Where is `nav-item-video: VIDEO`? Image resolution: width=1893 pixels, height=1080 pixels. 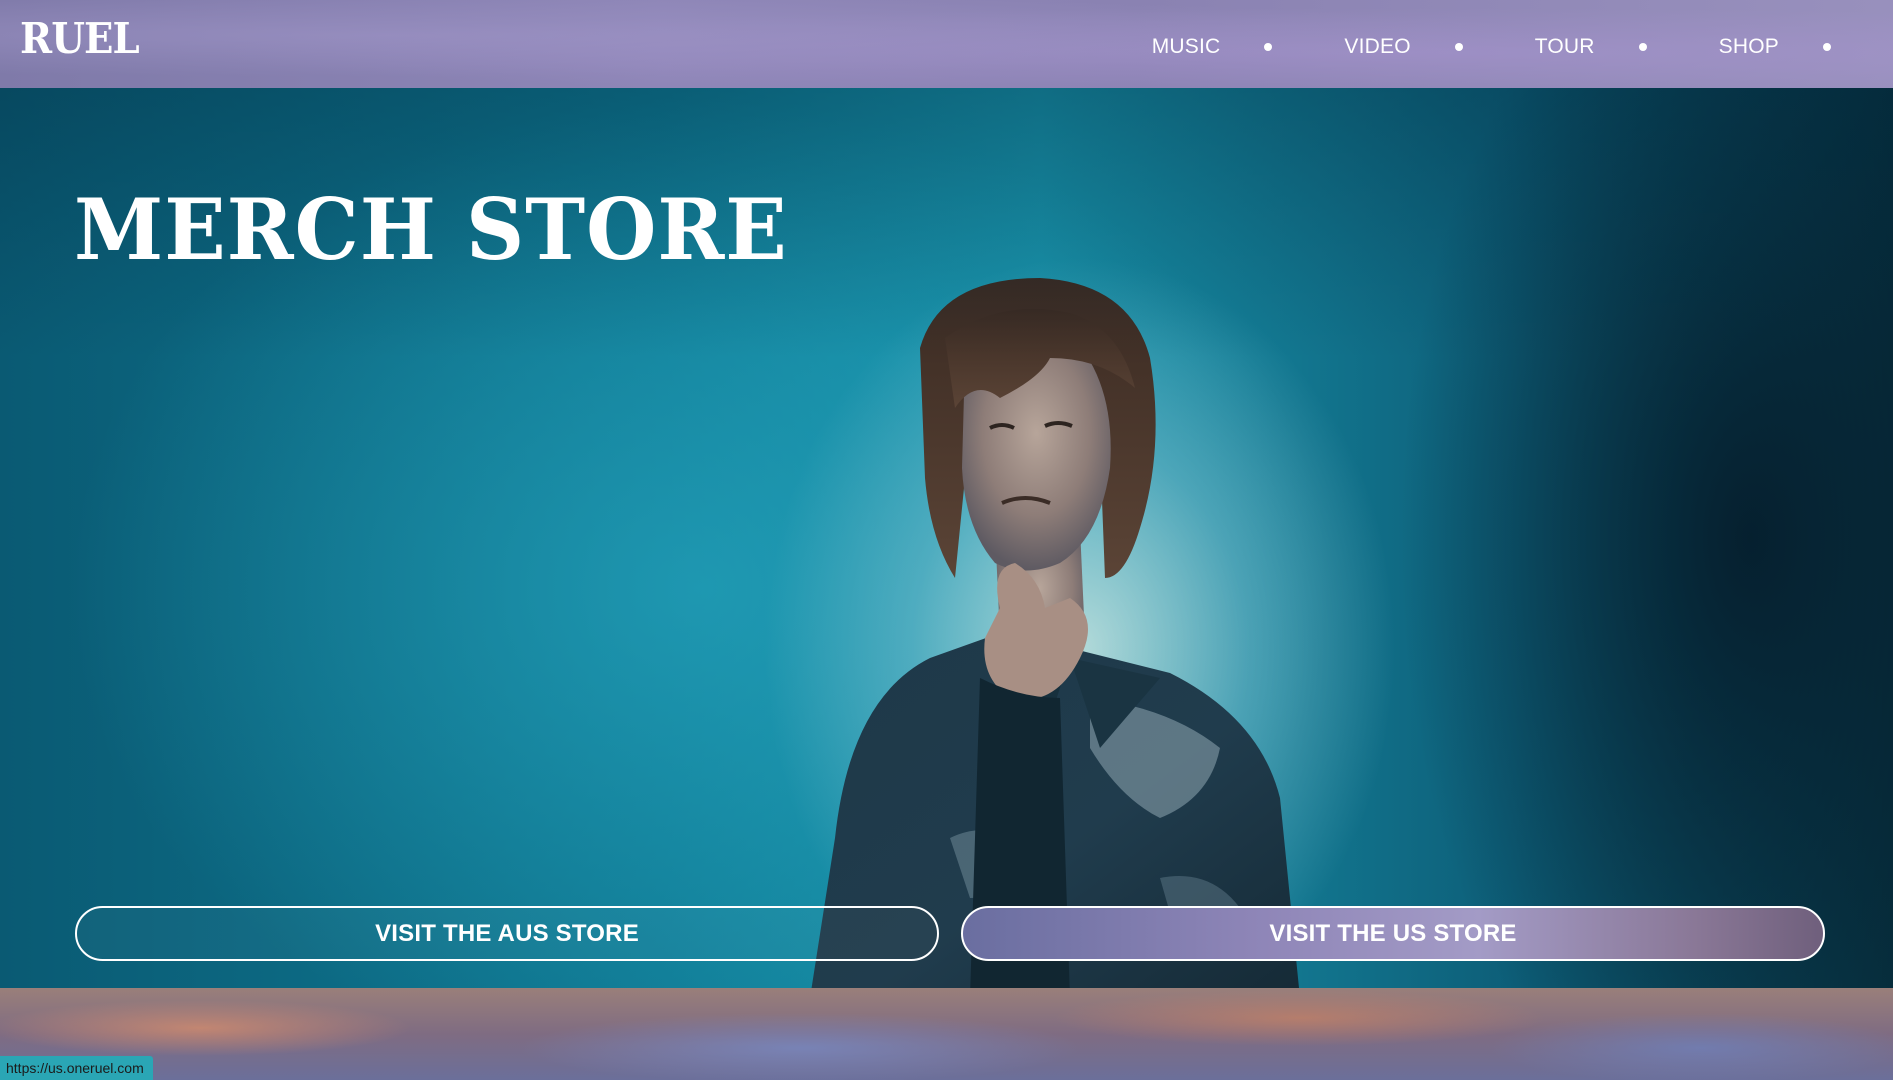 nav-item-video: VIDEO is located at coordinates (1439, 47).